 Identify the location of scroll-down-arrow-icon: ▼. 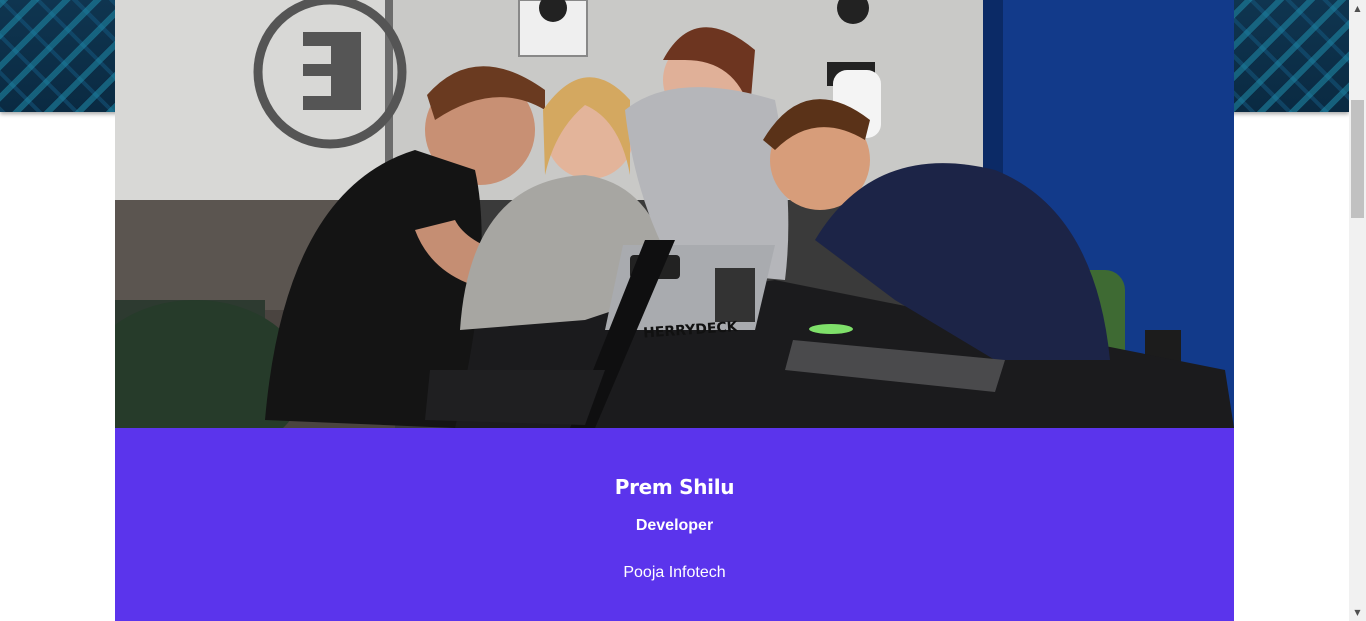
(1357, 612).